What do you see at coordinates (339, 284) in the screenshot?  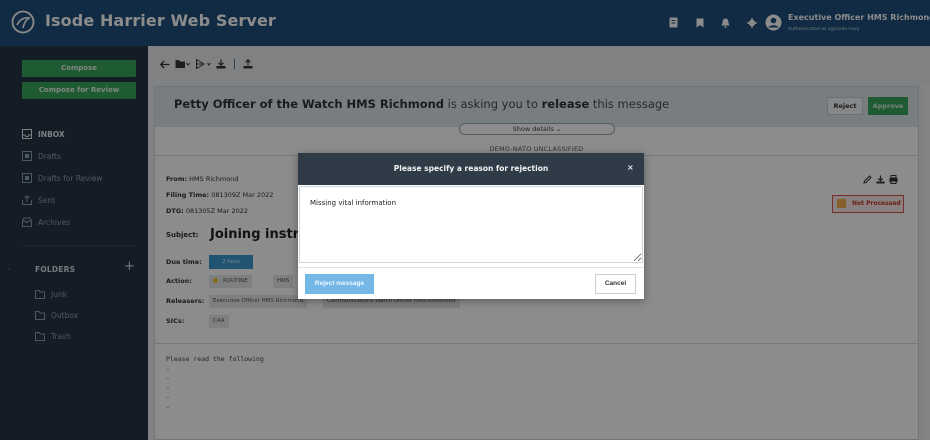 I see `reject-message-button: Reject message` at bounding box center [339, 284].